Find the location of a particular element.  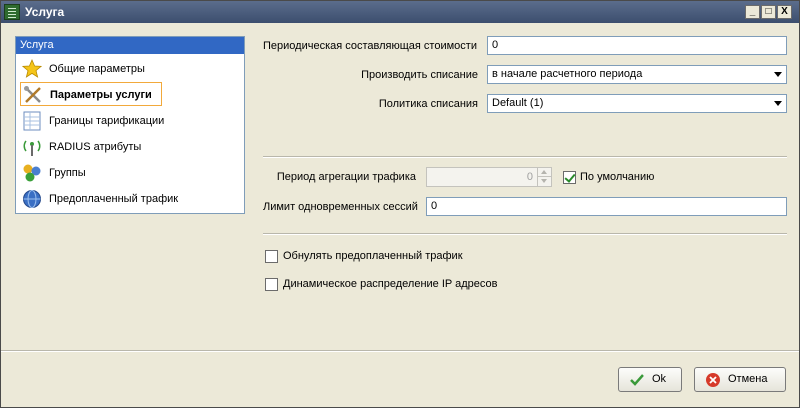

antenna-icon is located at coordinates (32, 148).